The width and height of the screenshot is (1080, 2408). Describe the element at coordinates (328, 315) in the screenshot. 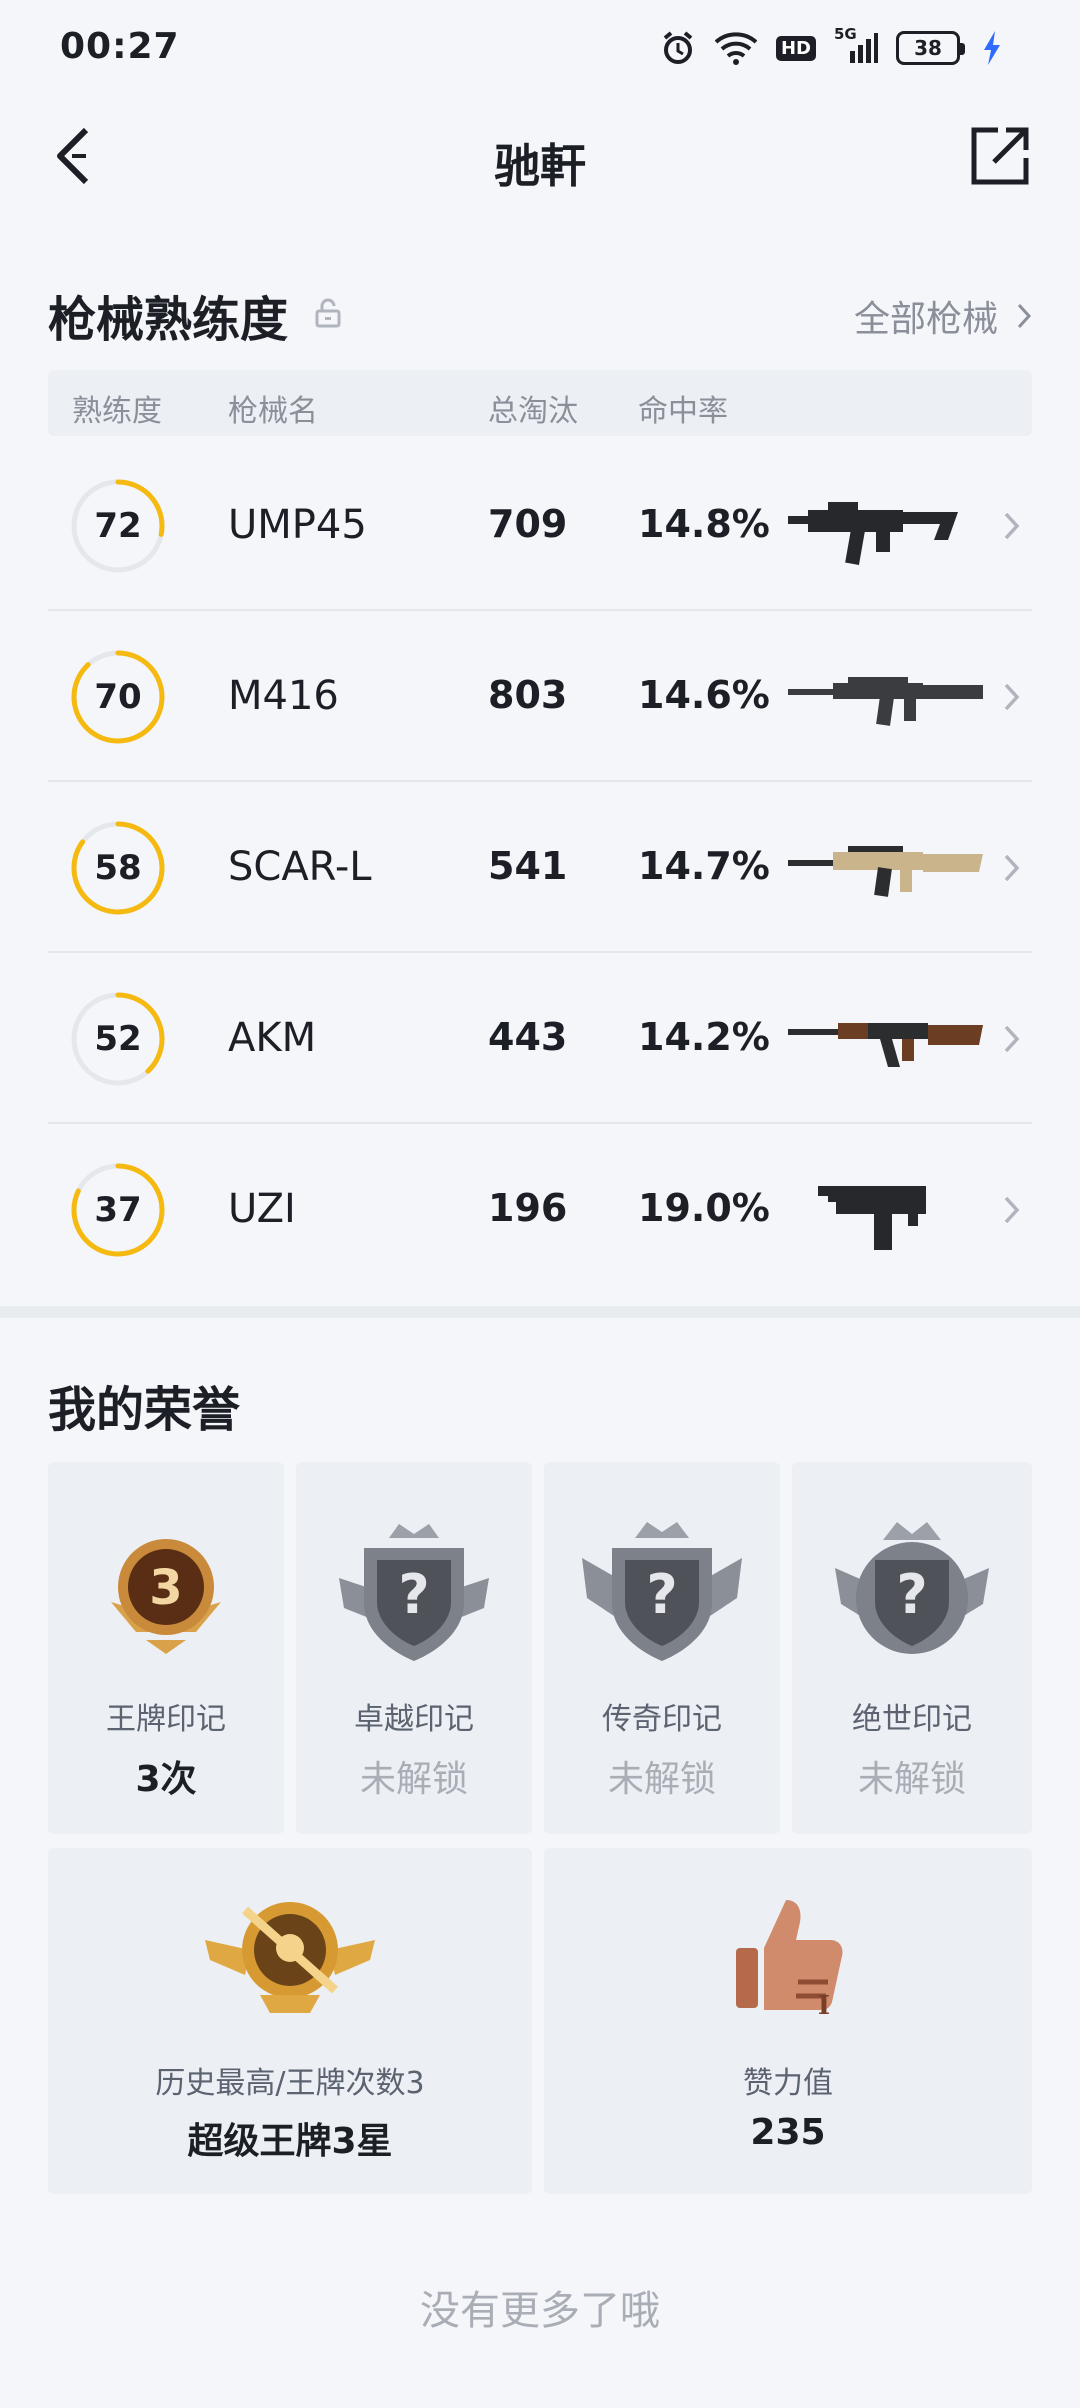

I see `unlock-icon` at that location.